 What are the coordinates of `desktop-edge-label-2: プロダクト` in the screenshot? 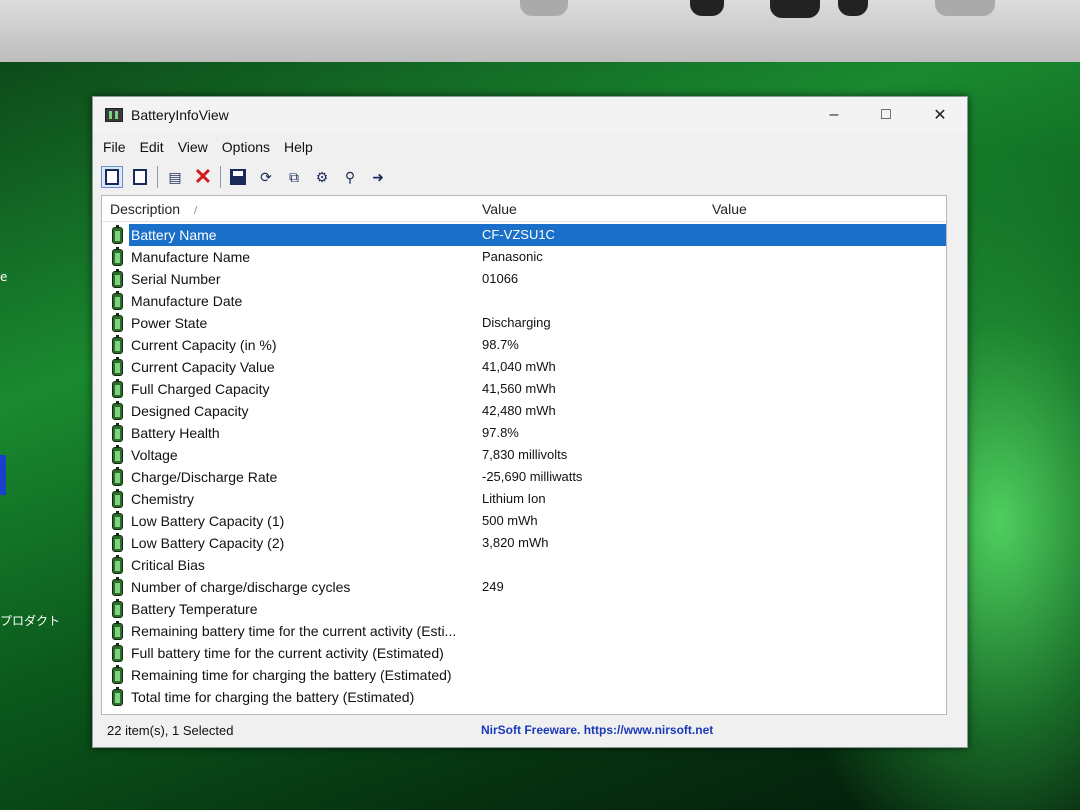 It's located at (30, 621).